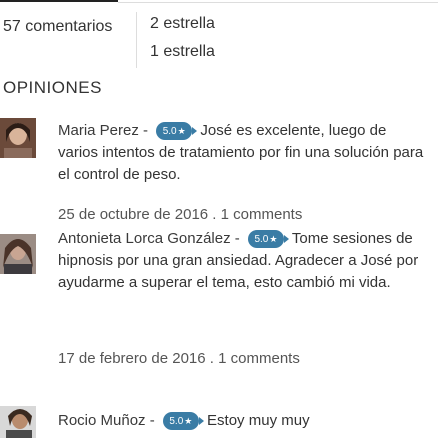  I want to click on header-rule, so click(59, 1).